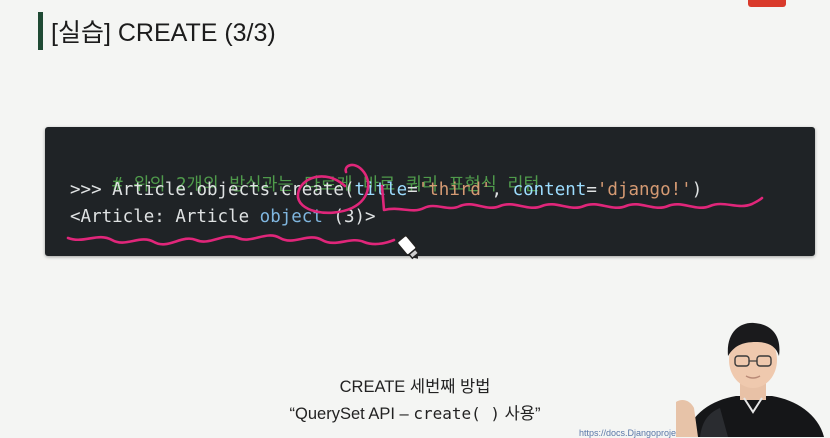 The image size is (830, 438). What do you see at coordinates (644, 190) in the screenshot?
I see `code-string-django: 'django!'` at bounding box center [644, 190].